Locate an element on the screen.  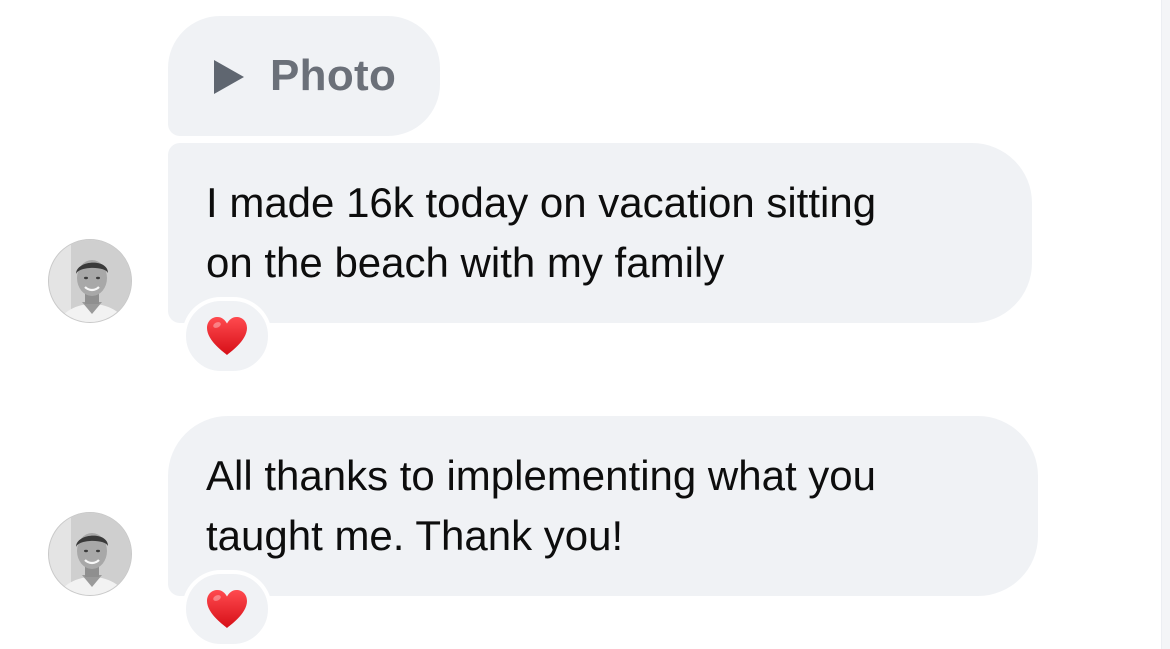
photo-attachment-bubble: Photo is located at coordinates (304, 76).